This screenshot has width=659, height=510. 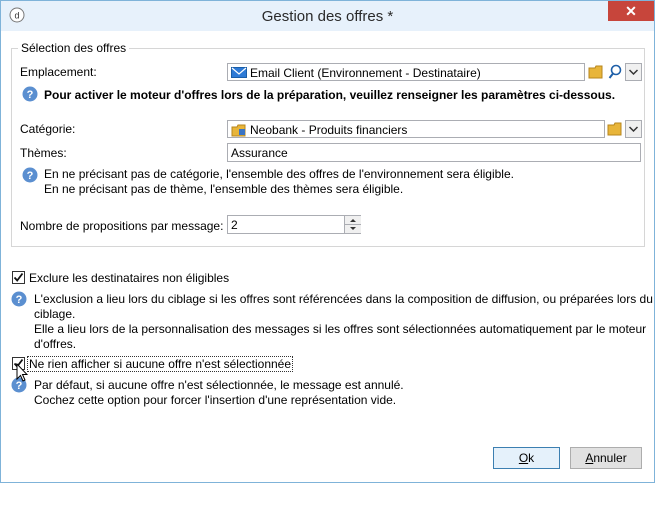 I want to click on themes-label: Thèmes:, so click(x=43, y=153).